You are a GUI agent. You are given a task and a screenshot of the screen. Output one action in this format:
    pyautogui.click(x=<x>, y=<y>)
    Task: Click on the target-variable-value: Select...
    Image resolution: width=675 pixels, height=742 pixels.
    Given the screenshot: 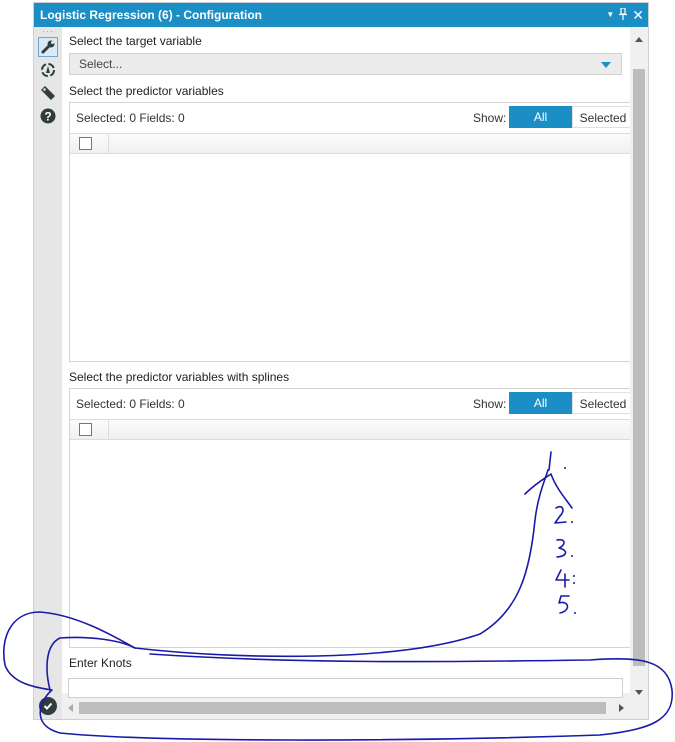 What is the action you would take?
    pyautogui.click(x=101, y=64)
    